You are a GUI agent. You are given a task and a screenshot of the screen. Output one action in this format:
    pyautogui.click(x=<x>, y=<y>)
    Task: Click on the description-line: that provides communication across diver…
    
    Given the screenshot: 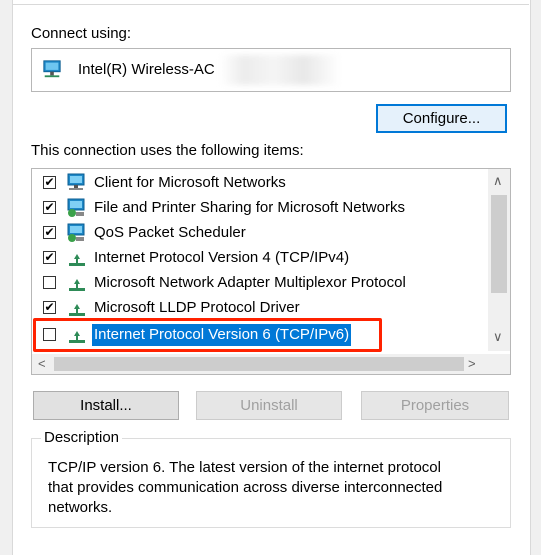 What is the action you would take?
    pyautogui.click(x=245, y=487)
    